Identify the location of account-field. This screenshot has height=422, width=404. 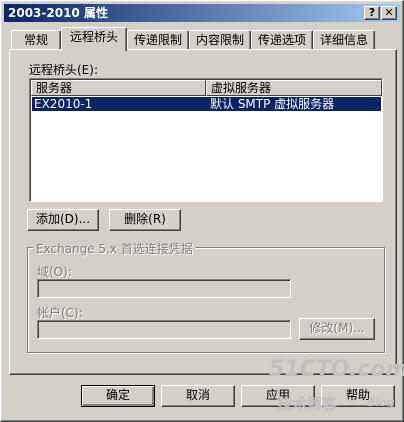
(164, 329).